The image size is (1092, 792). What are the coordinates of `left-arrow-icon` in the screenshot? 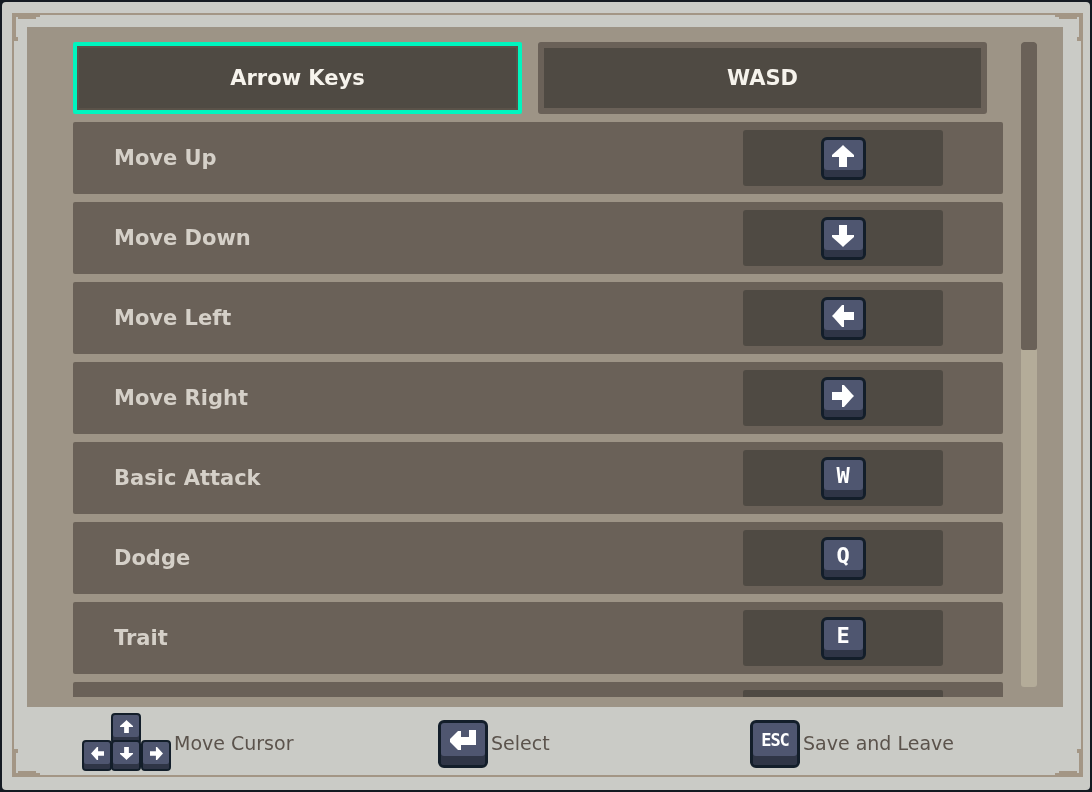 It's located at (843, 315).